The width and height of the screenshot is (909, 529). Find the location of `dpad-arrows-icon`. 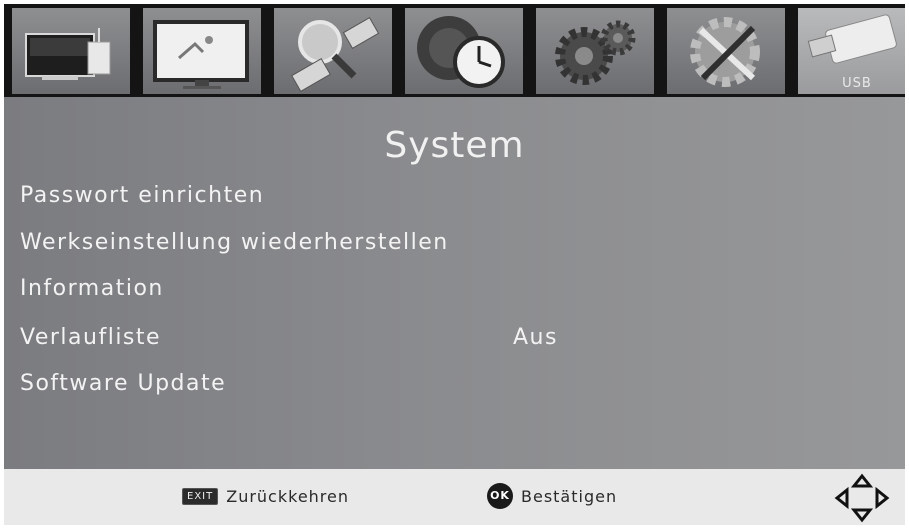

dpad-arrows-icon is located at coordinates (862, 498).